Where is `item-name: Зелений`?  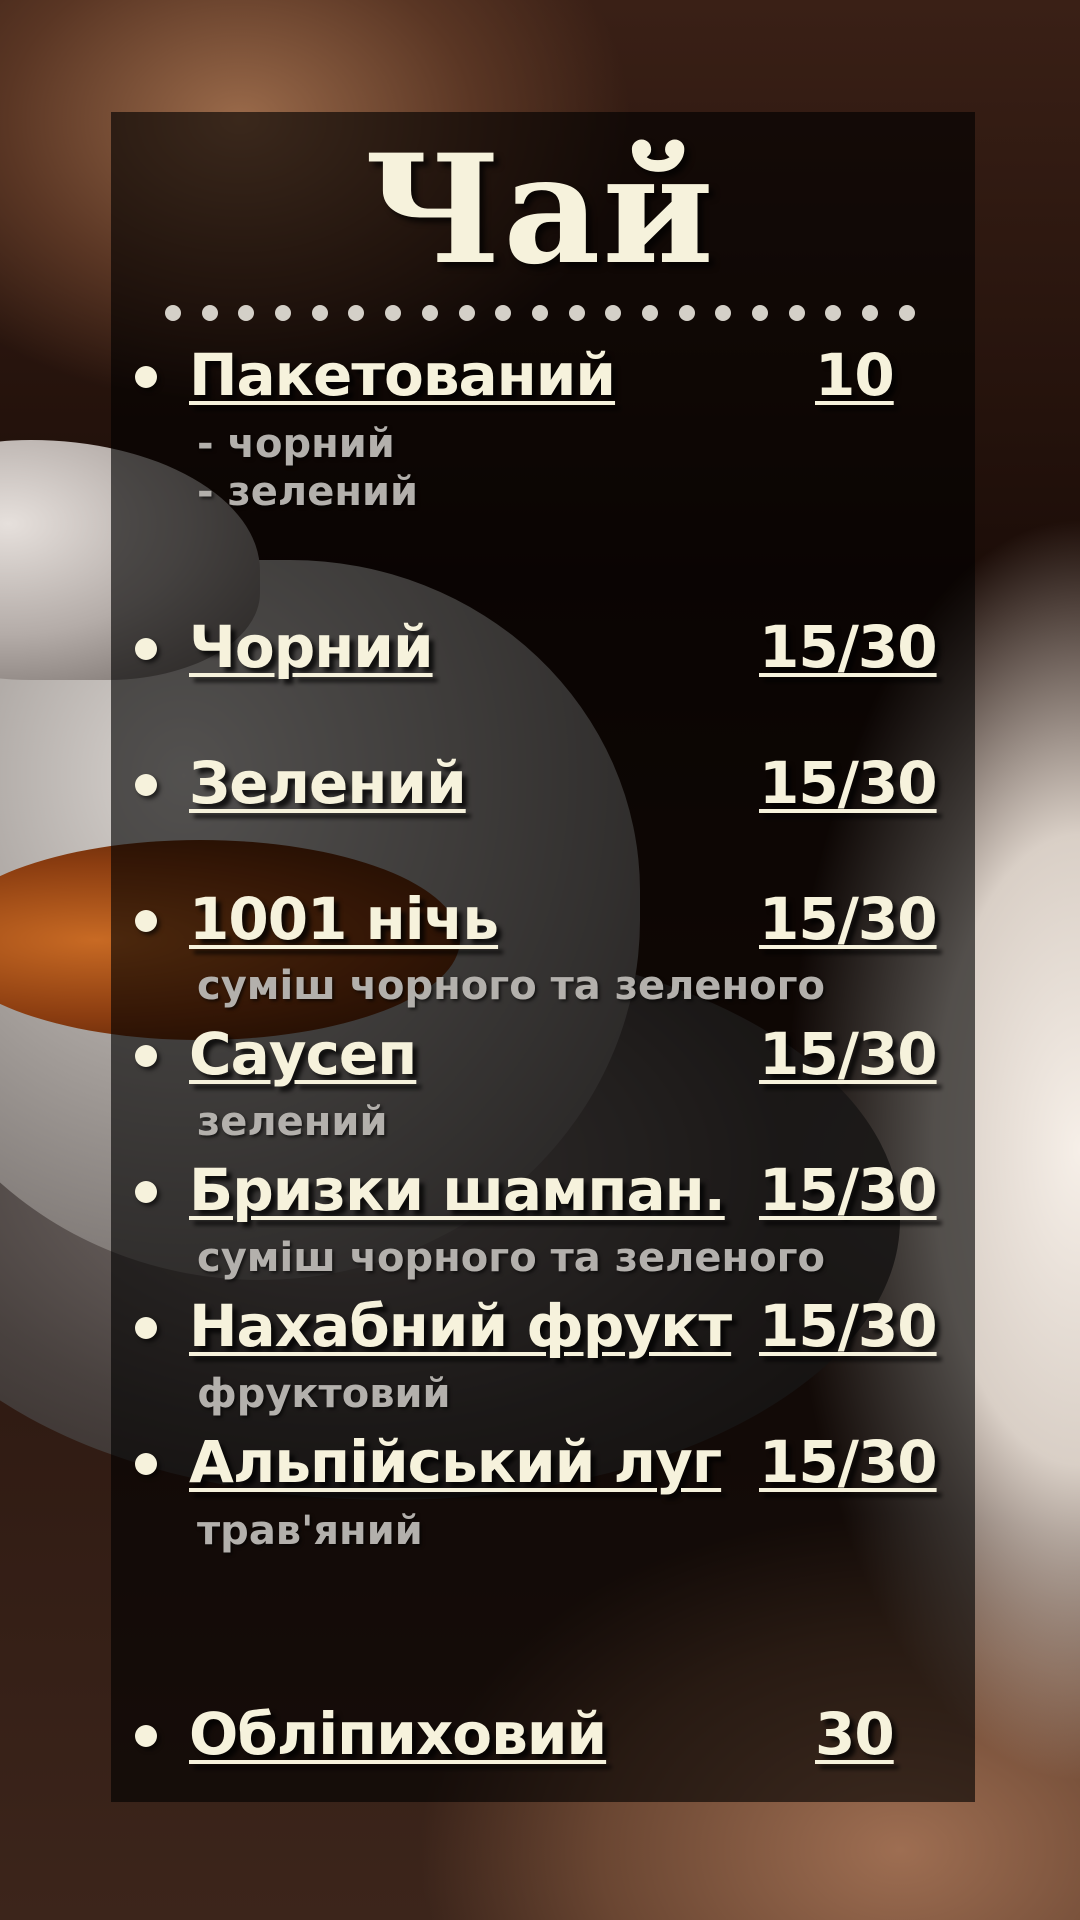 item-name: Зелений is located at coordinates (328, 783).